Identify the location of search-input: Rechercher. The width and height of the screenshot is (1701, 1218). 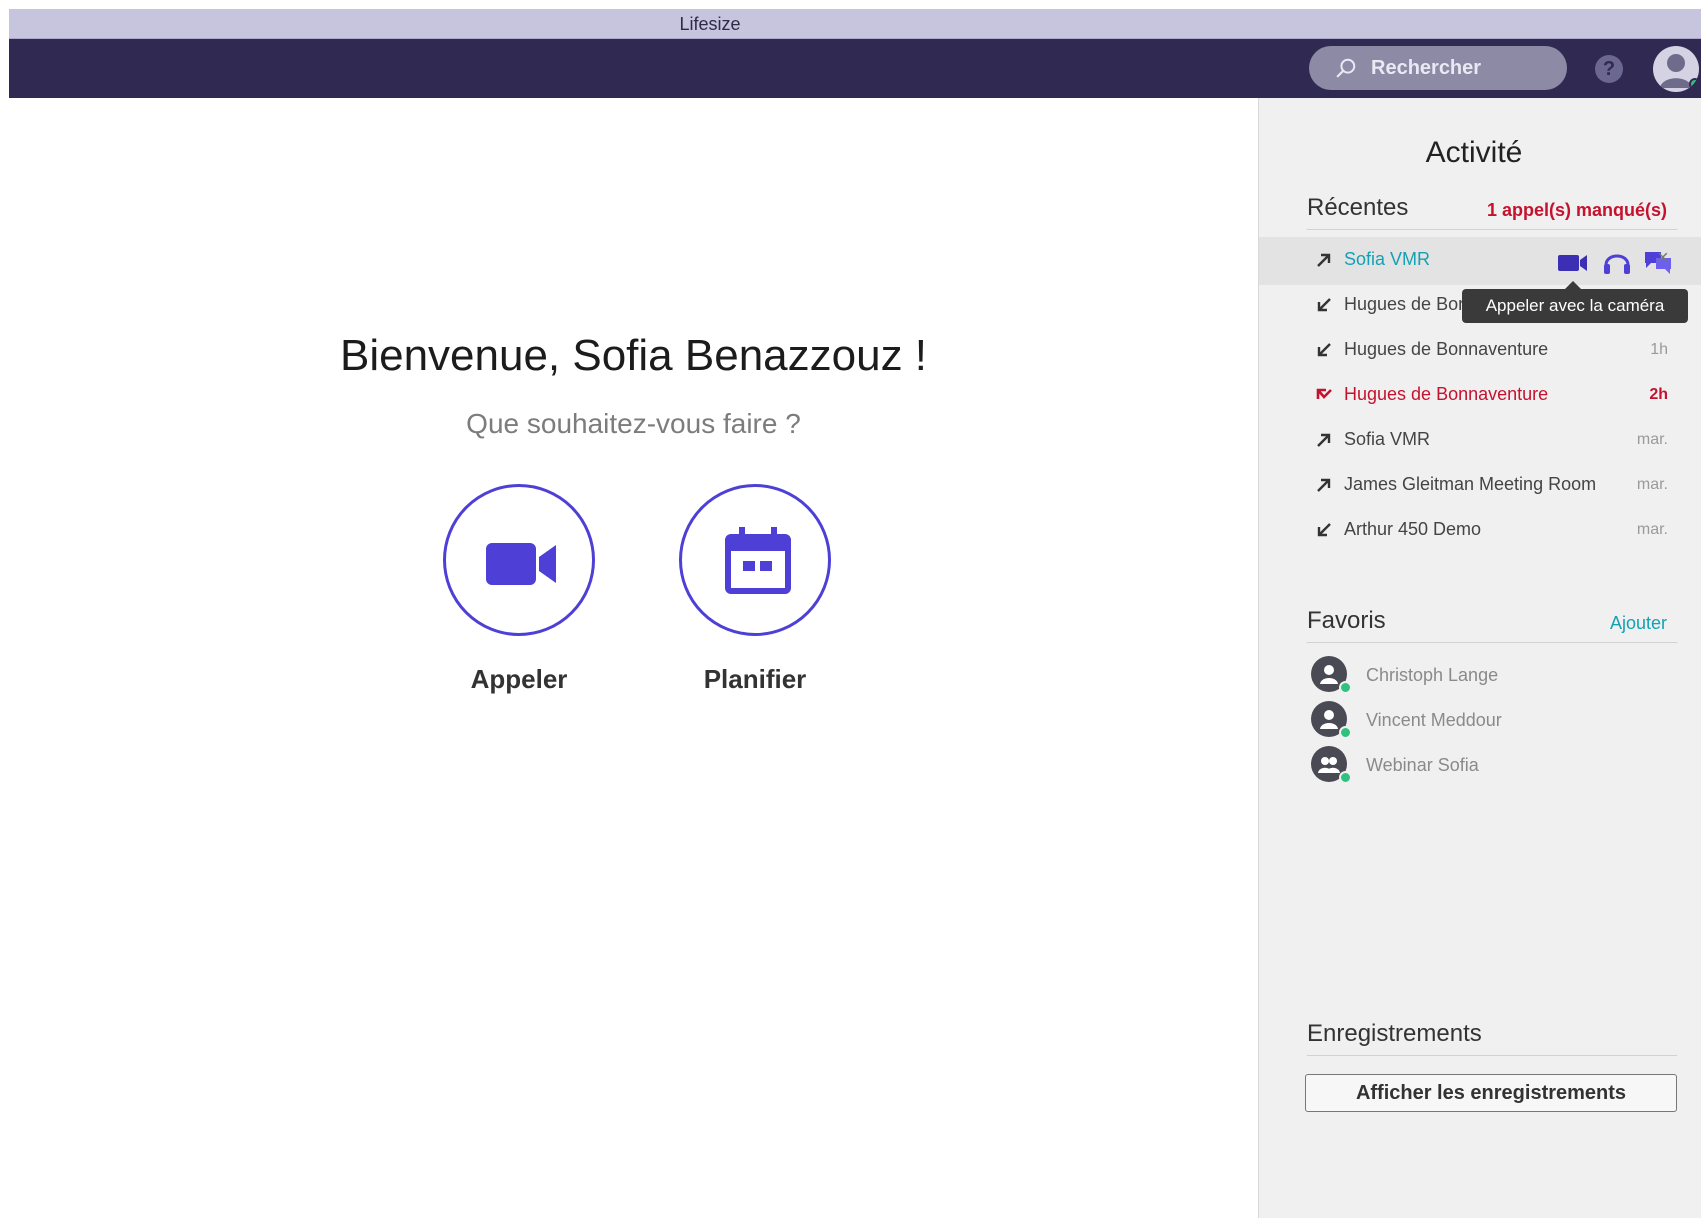
(1438, 68).